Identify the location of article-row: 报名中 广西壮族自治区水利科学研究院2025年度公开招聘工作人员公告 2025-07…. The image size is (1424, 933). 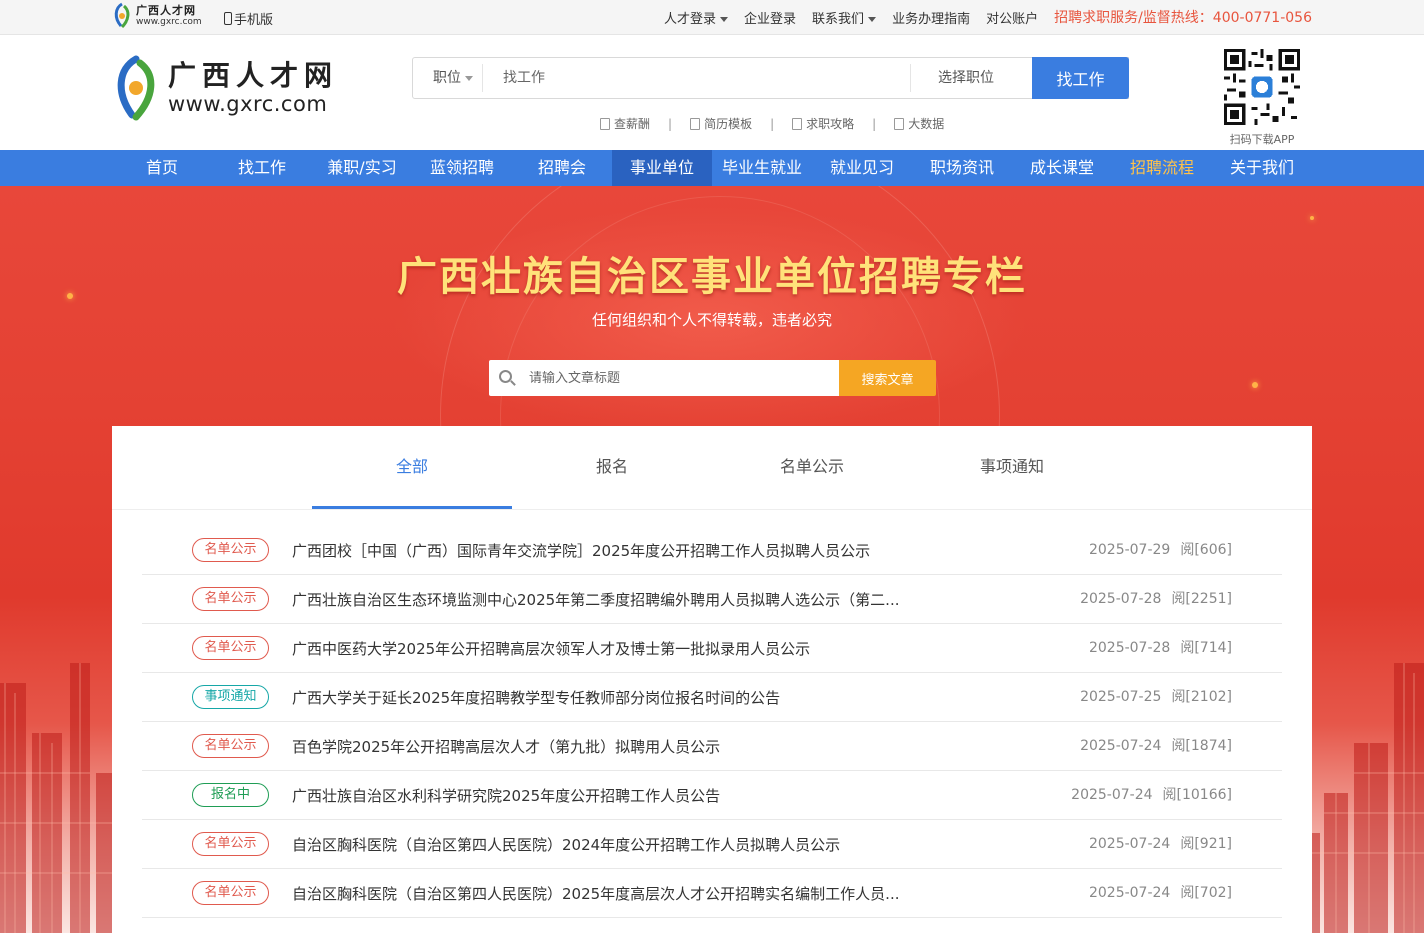
(712, 795).